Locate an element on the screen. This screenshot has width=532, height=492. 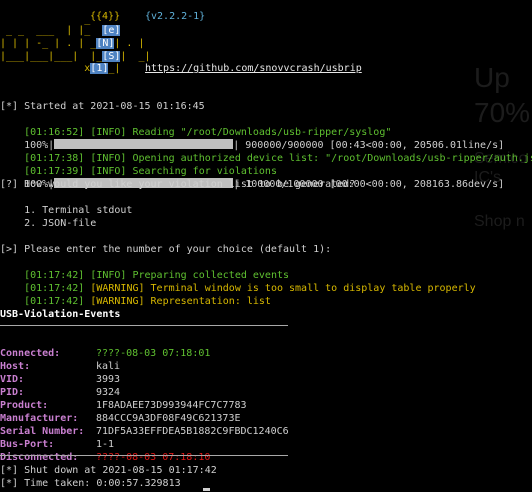
event-row: PID: 9324 is located at coordinates (150, 385).